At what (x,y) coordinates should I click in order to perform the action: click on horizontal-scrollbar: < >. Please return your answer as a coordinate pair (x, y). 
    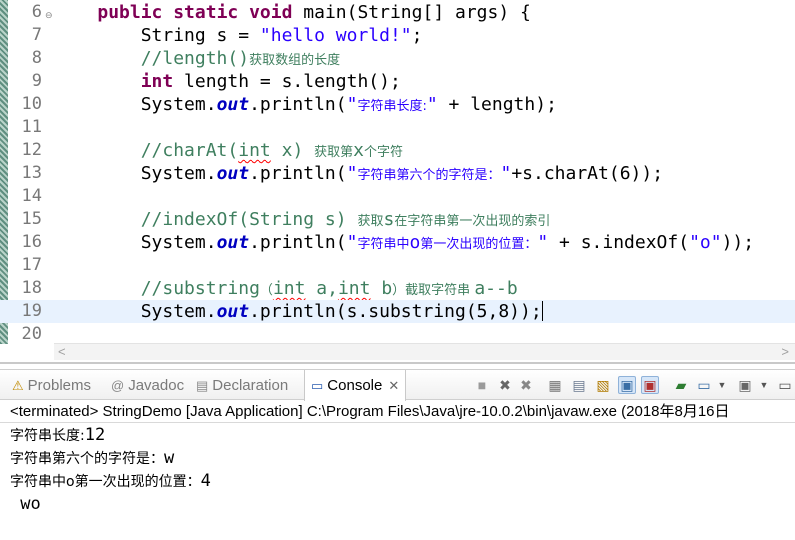
    Looking at the image, I should click on (424, 351).